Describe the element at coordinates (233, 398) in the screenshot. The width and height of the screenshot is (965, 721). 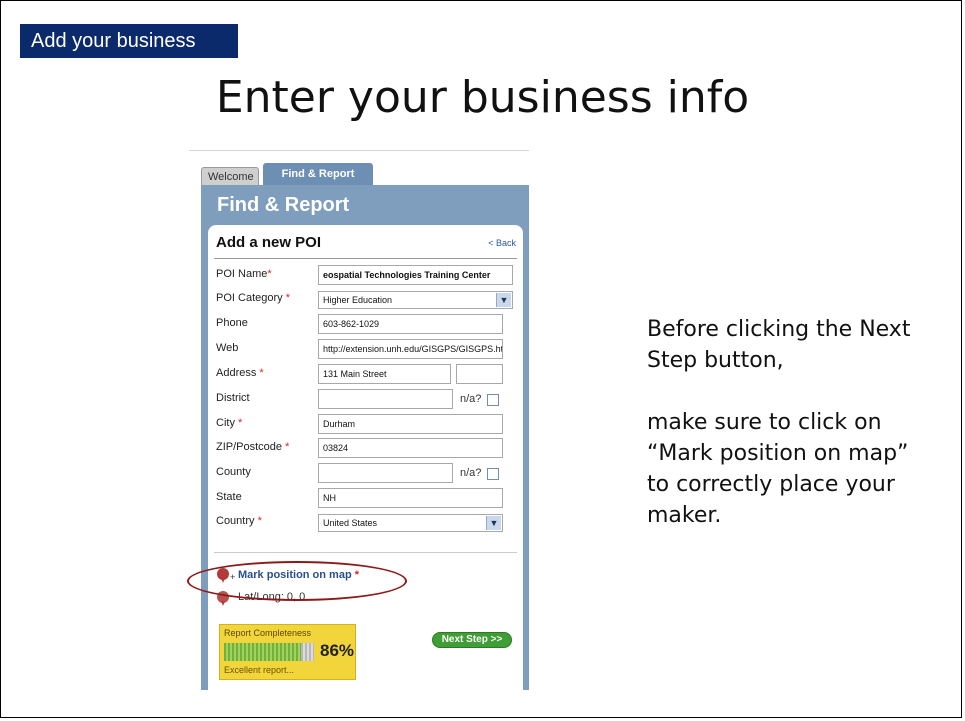
I see `district-label: District` at that location.